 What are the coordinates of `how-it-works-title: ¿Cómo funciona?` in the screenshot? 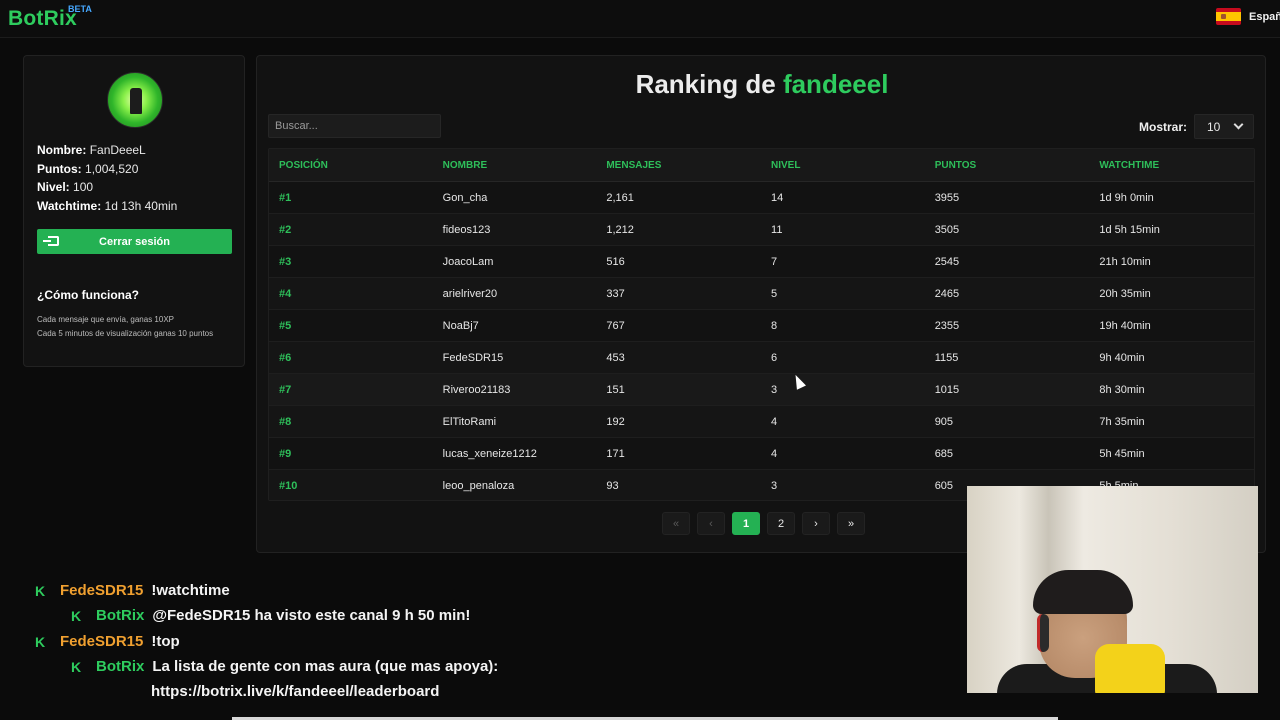 It's located at (88, 295).